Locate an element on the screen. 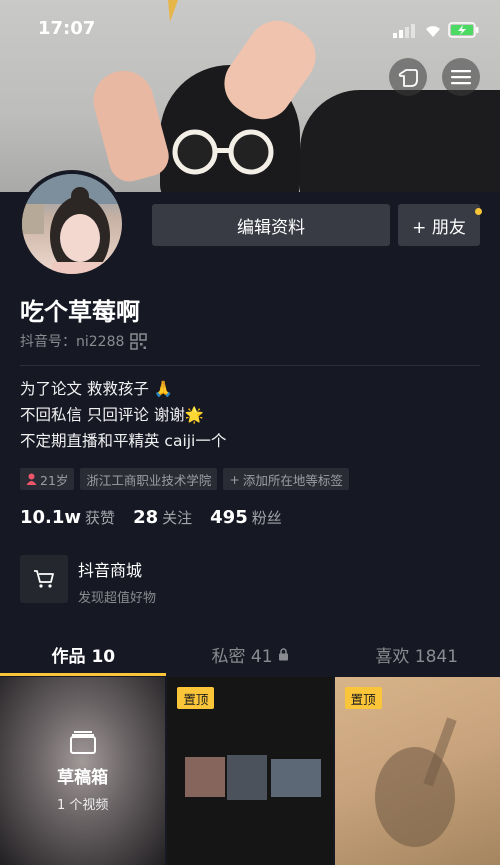 The width and height of the screenshot is (500, 865). school-text: 浙江工商职业技术学院 is located at coordinates (149, 480).